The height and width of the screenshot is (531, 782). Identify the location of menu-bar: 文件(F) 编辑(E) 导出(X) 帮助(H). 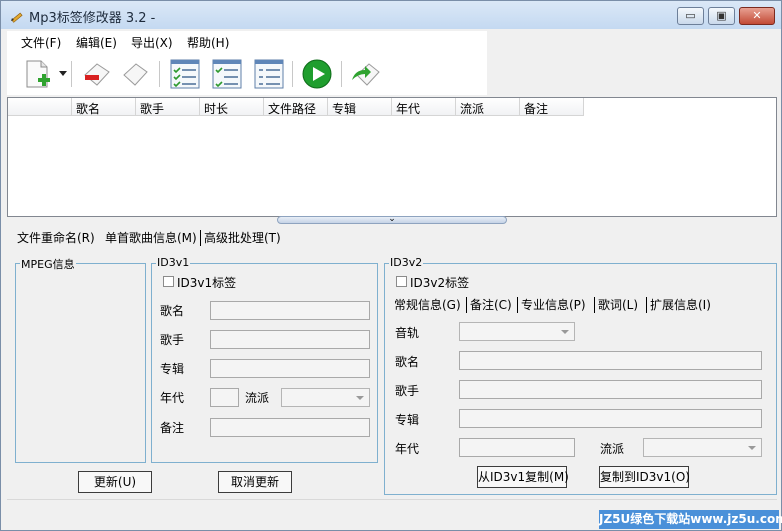
(247, 42).